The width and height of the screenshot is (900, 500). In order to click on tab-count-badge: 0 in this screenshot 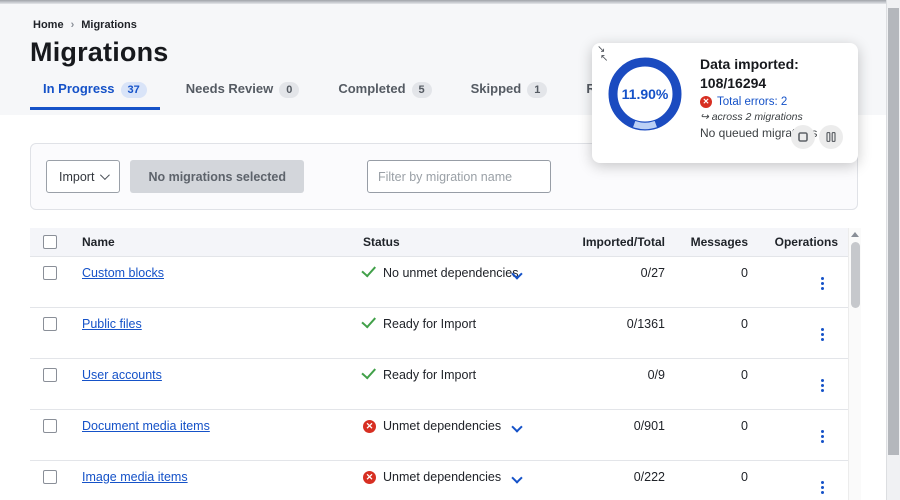, I will do `click(289, 90)`.